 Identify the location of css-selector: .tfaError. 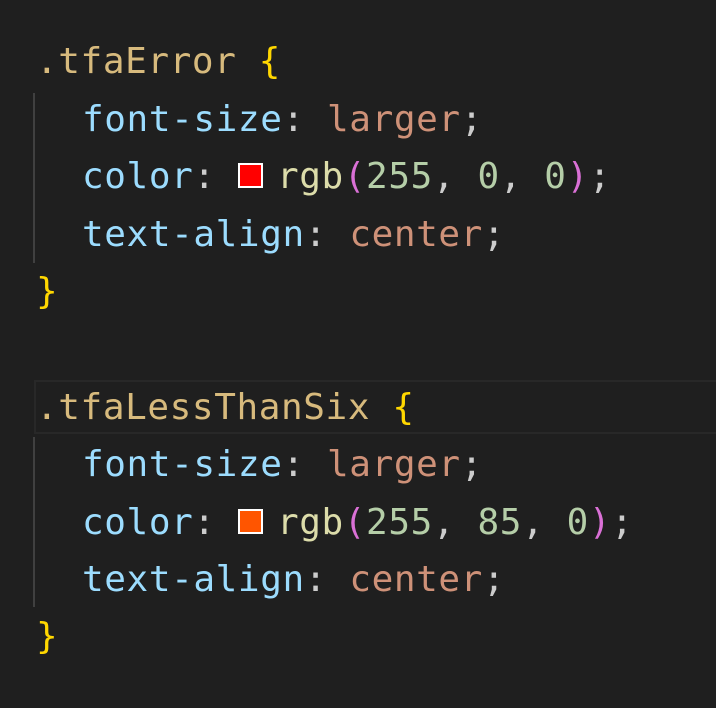
(136, 61).